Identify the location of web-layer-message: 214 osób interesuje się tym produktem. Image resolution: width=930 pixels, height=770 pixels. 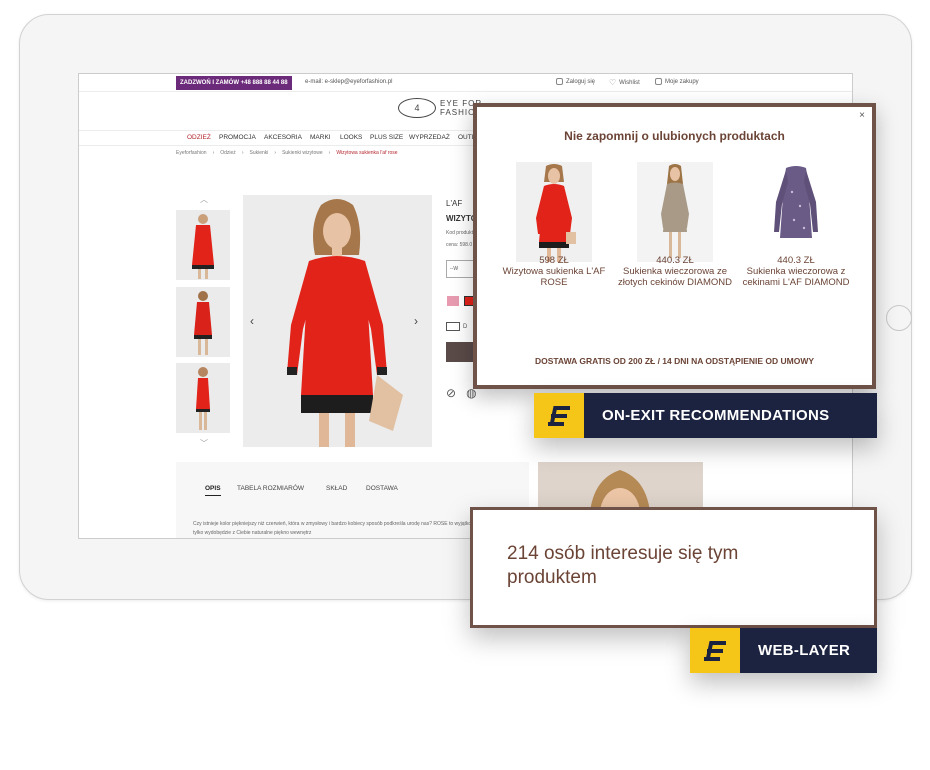
(623, 565).